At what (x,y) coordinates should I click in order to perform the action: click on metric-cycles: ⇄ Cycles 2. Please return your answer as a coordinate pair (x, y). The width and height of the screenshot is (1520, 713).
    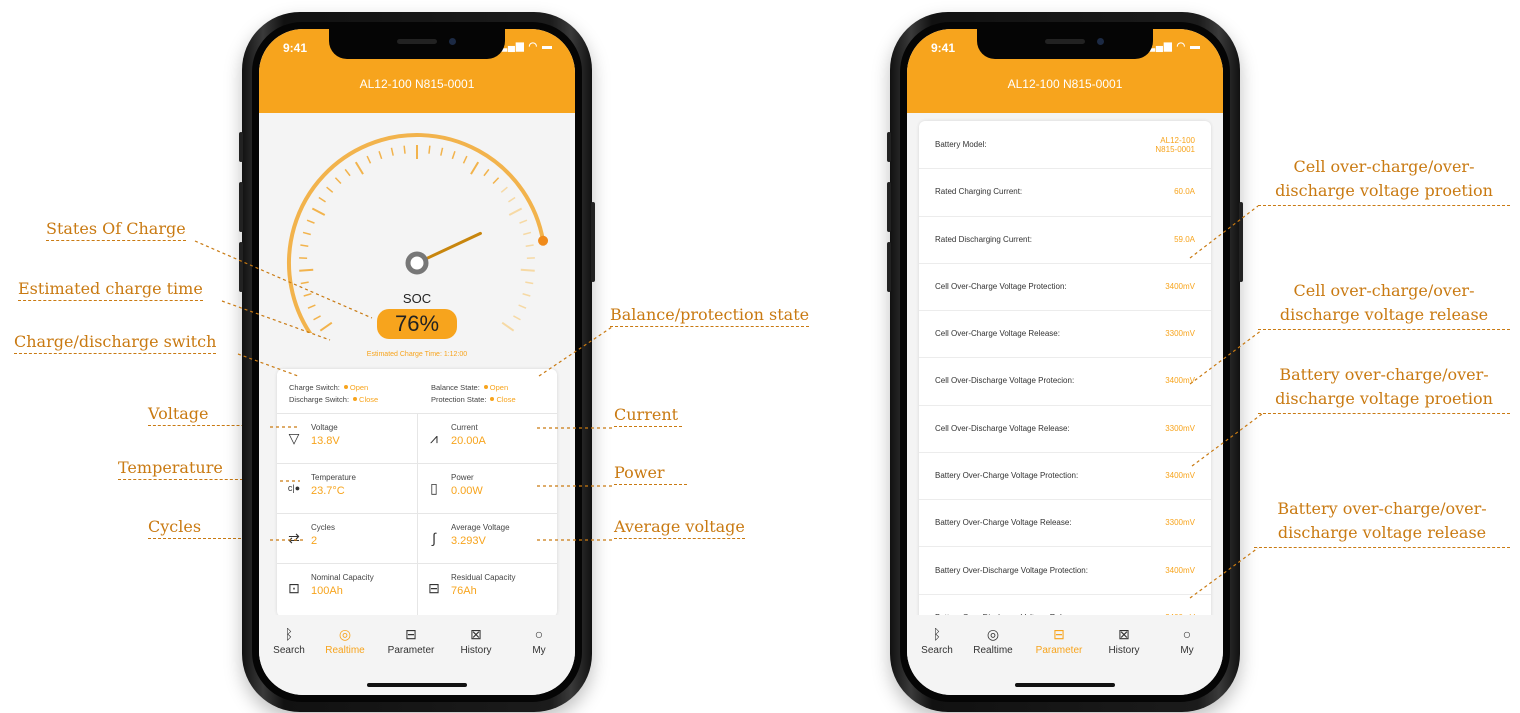
    Looking at the image, I should click on (346, 539).